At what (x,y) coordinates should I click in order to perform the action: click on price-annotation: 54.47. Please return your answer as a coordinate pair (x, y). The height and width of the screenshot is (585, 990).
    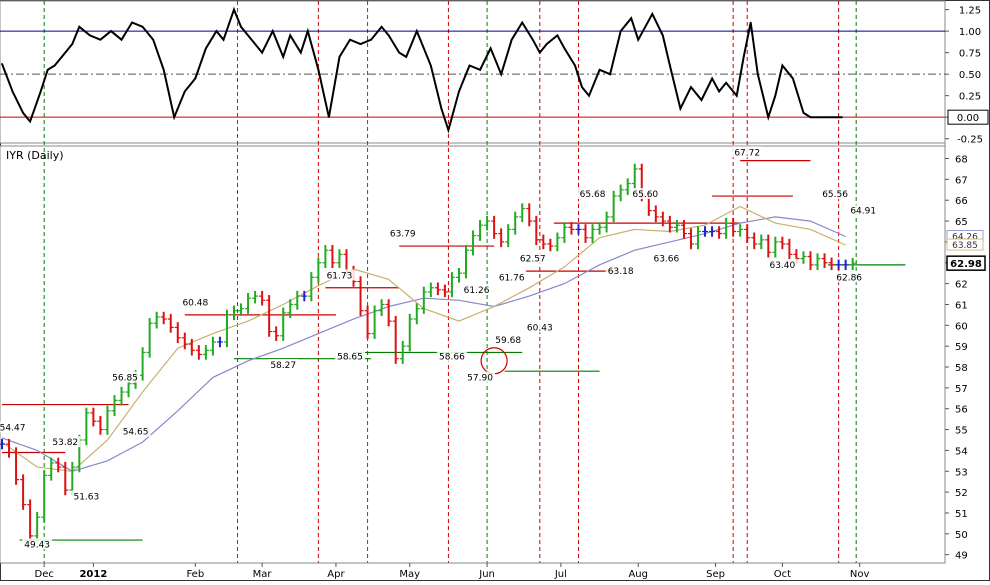
    Looking at the image, I should click on (12, 429).